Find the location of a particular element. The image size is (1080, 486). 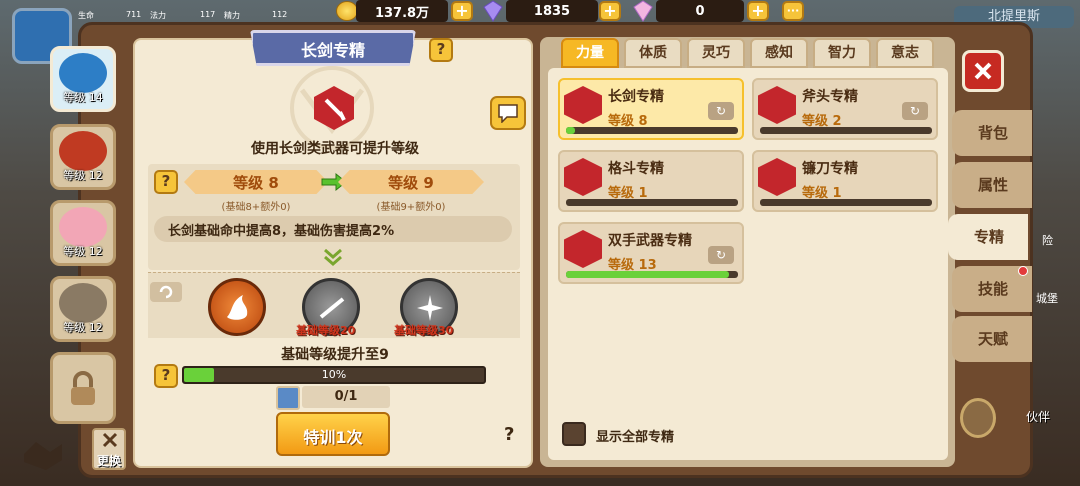

side-tab-talent: 天赋 is located at coordinates (992, 339).